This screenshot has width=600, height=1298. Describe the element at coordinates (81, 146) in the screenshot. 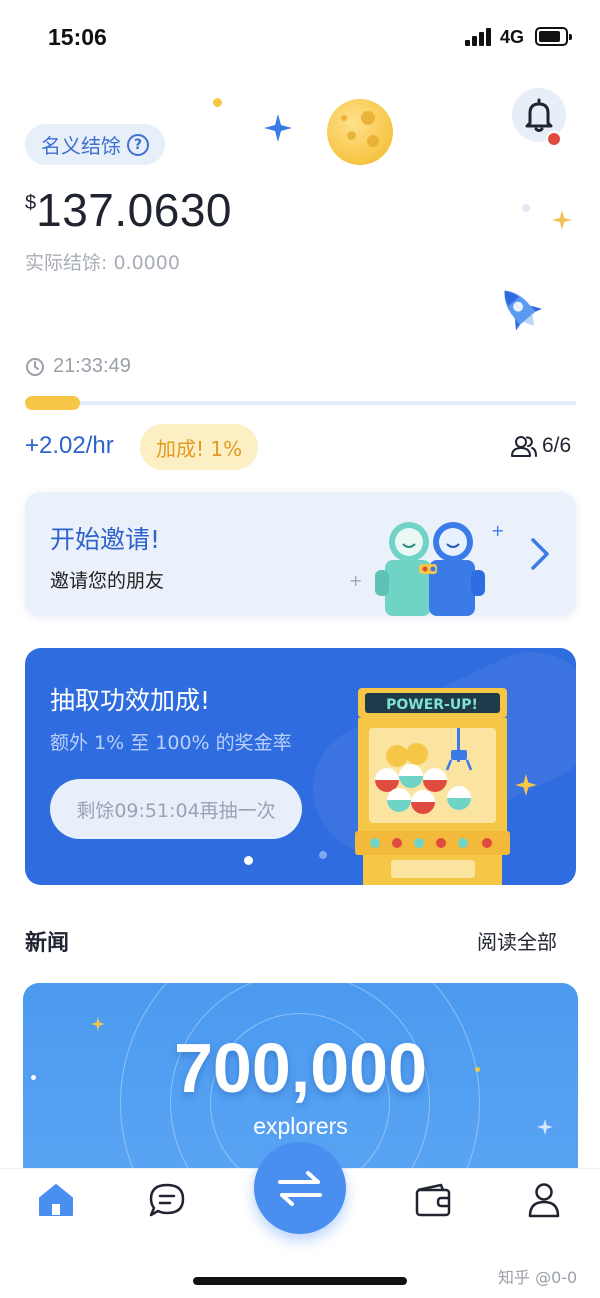

I see `nominal-balance-label: 名义结馀` at that location.